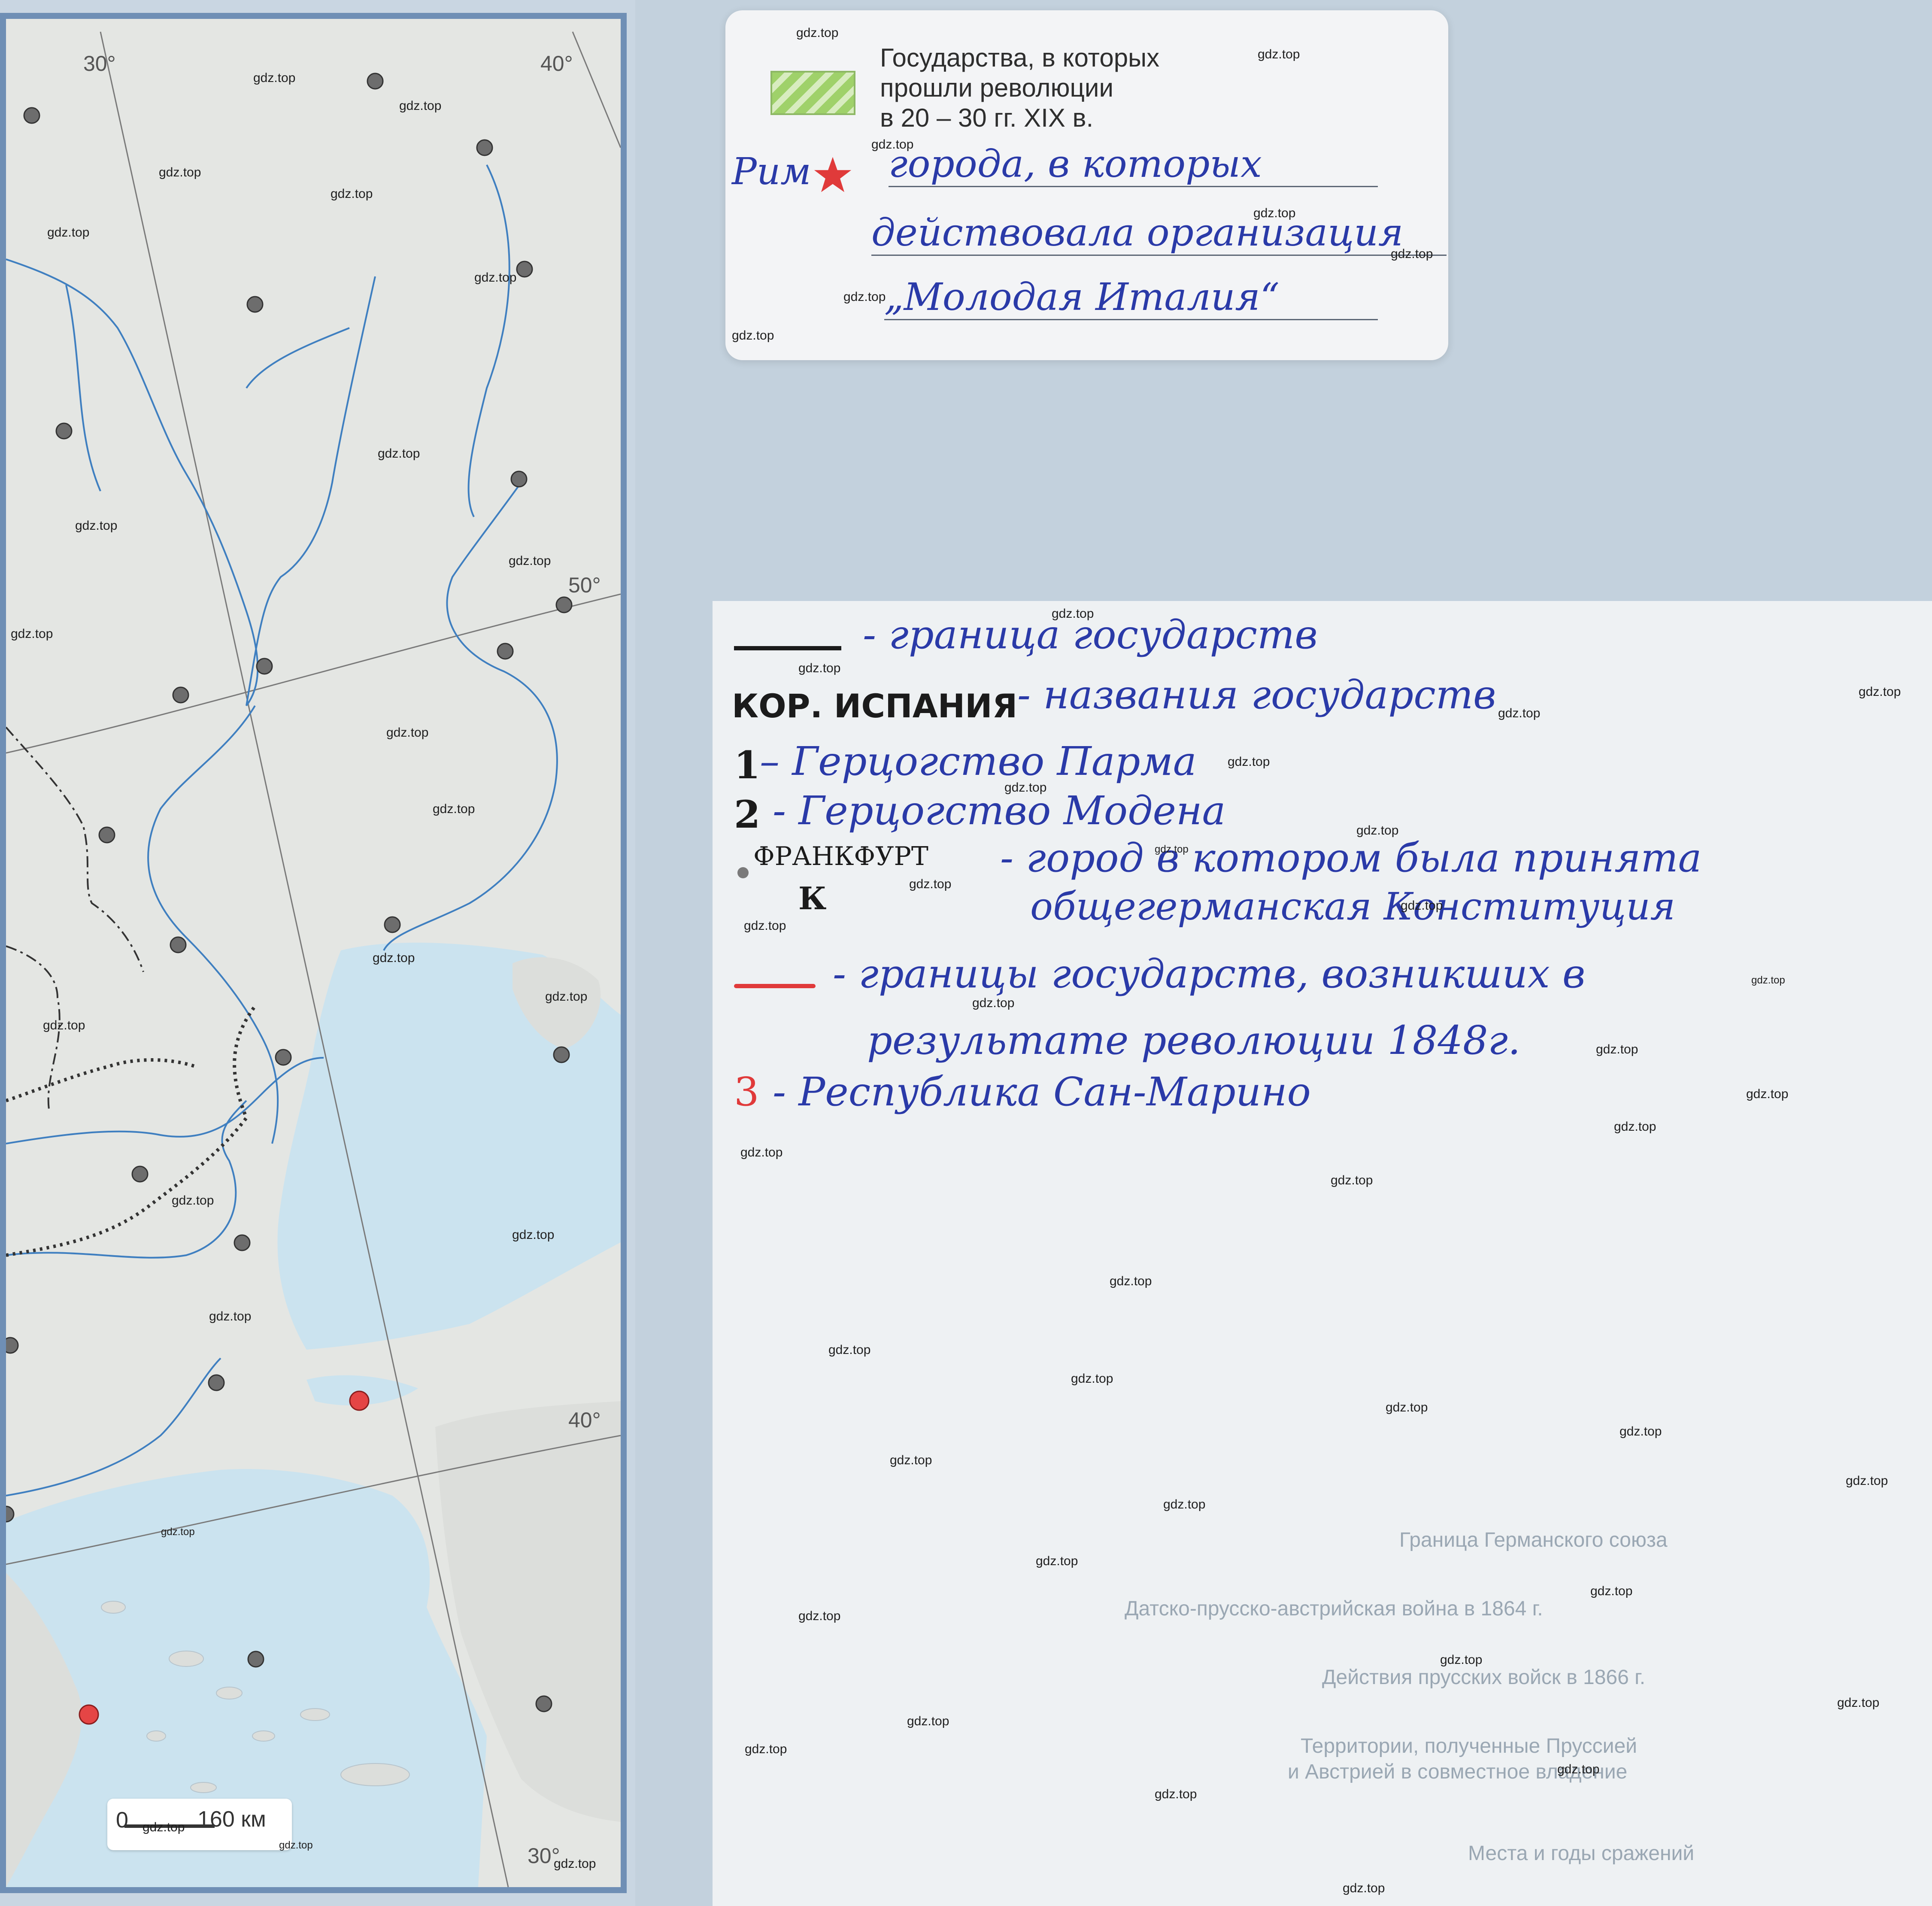 The height and width of the screenshot is (1906, 1932). Describe the element at coordinates (1351, 858) in the screenshot. I see `legend-line5-text: - город в котором была принята` at that location.